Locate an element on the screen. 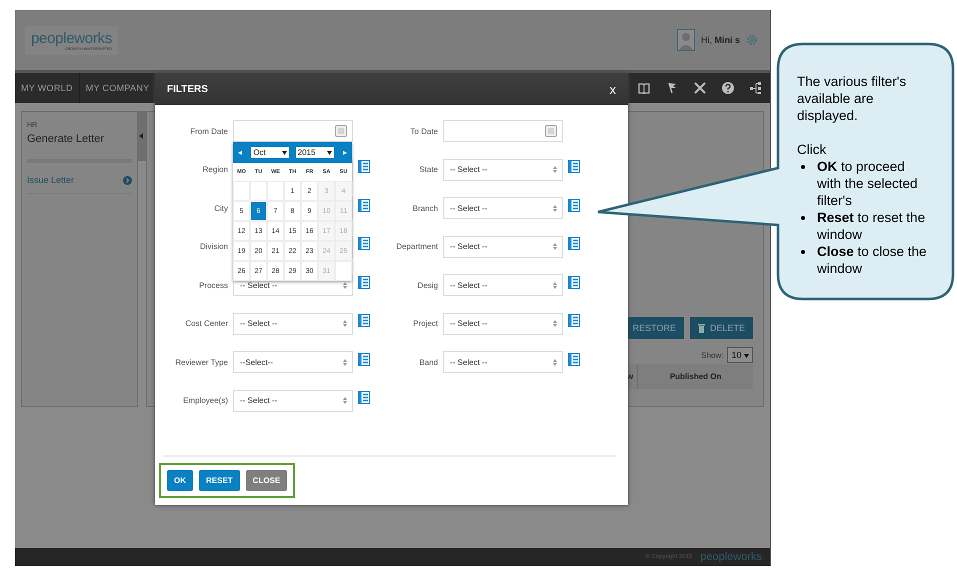 The width and height of the screenshot is (957, 574). field-label: Project is located at coordinates (425, 323).